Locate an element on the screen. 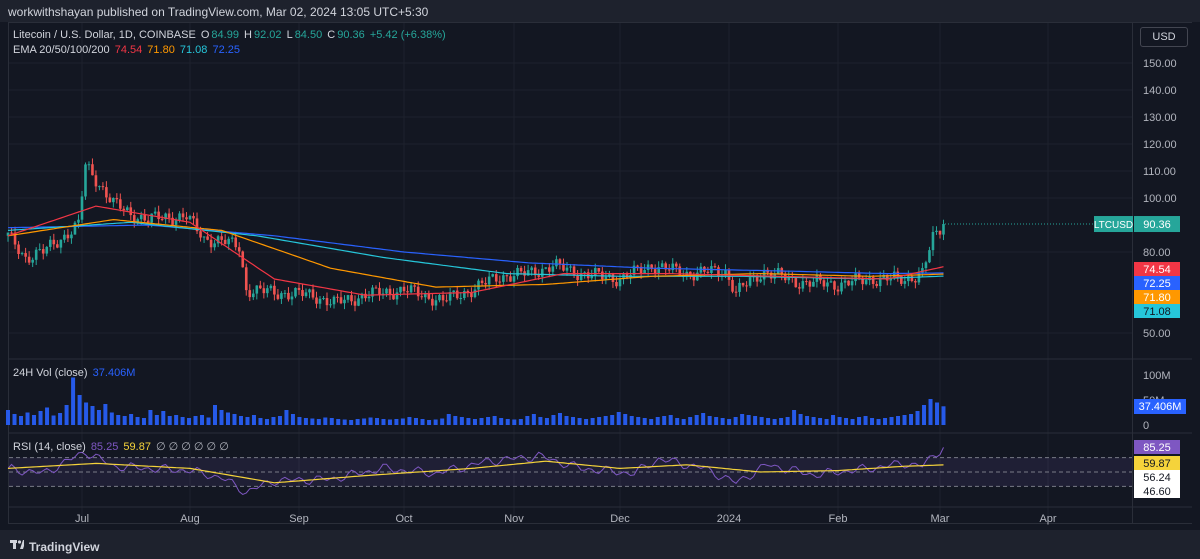 The height and width of the screenshot is (559, 1200). time-tick-label-3: Oct is located at coordinates (403, 519).